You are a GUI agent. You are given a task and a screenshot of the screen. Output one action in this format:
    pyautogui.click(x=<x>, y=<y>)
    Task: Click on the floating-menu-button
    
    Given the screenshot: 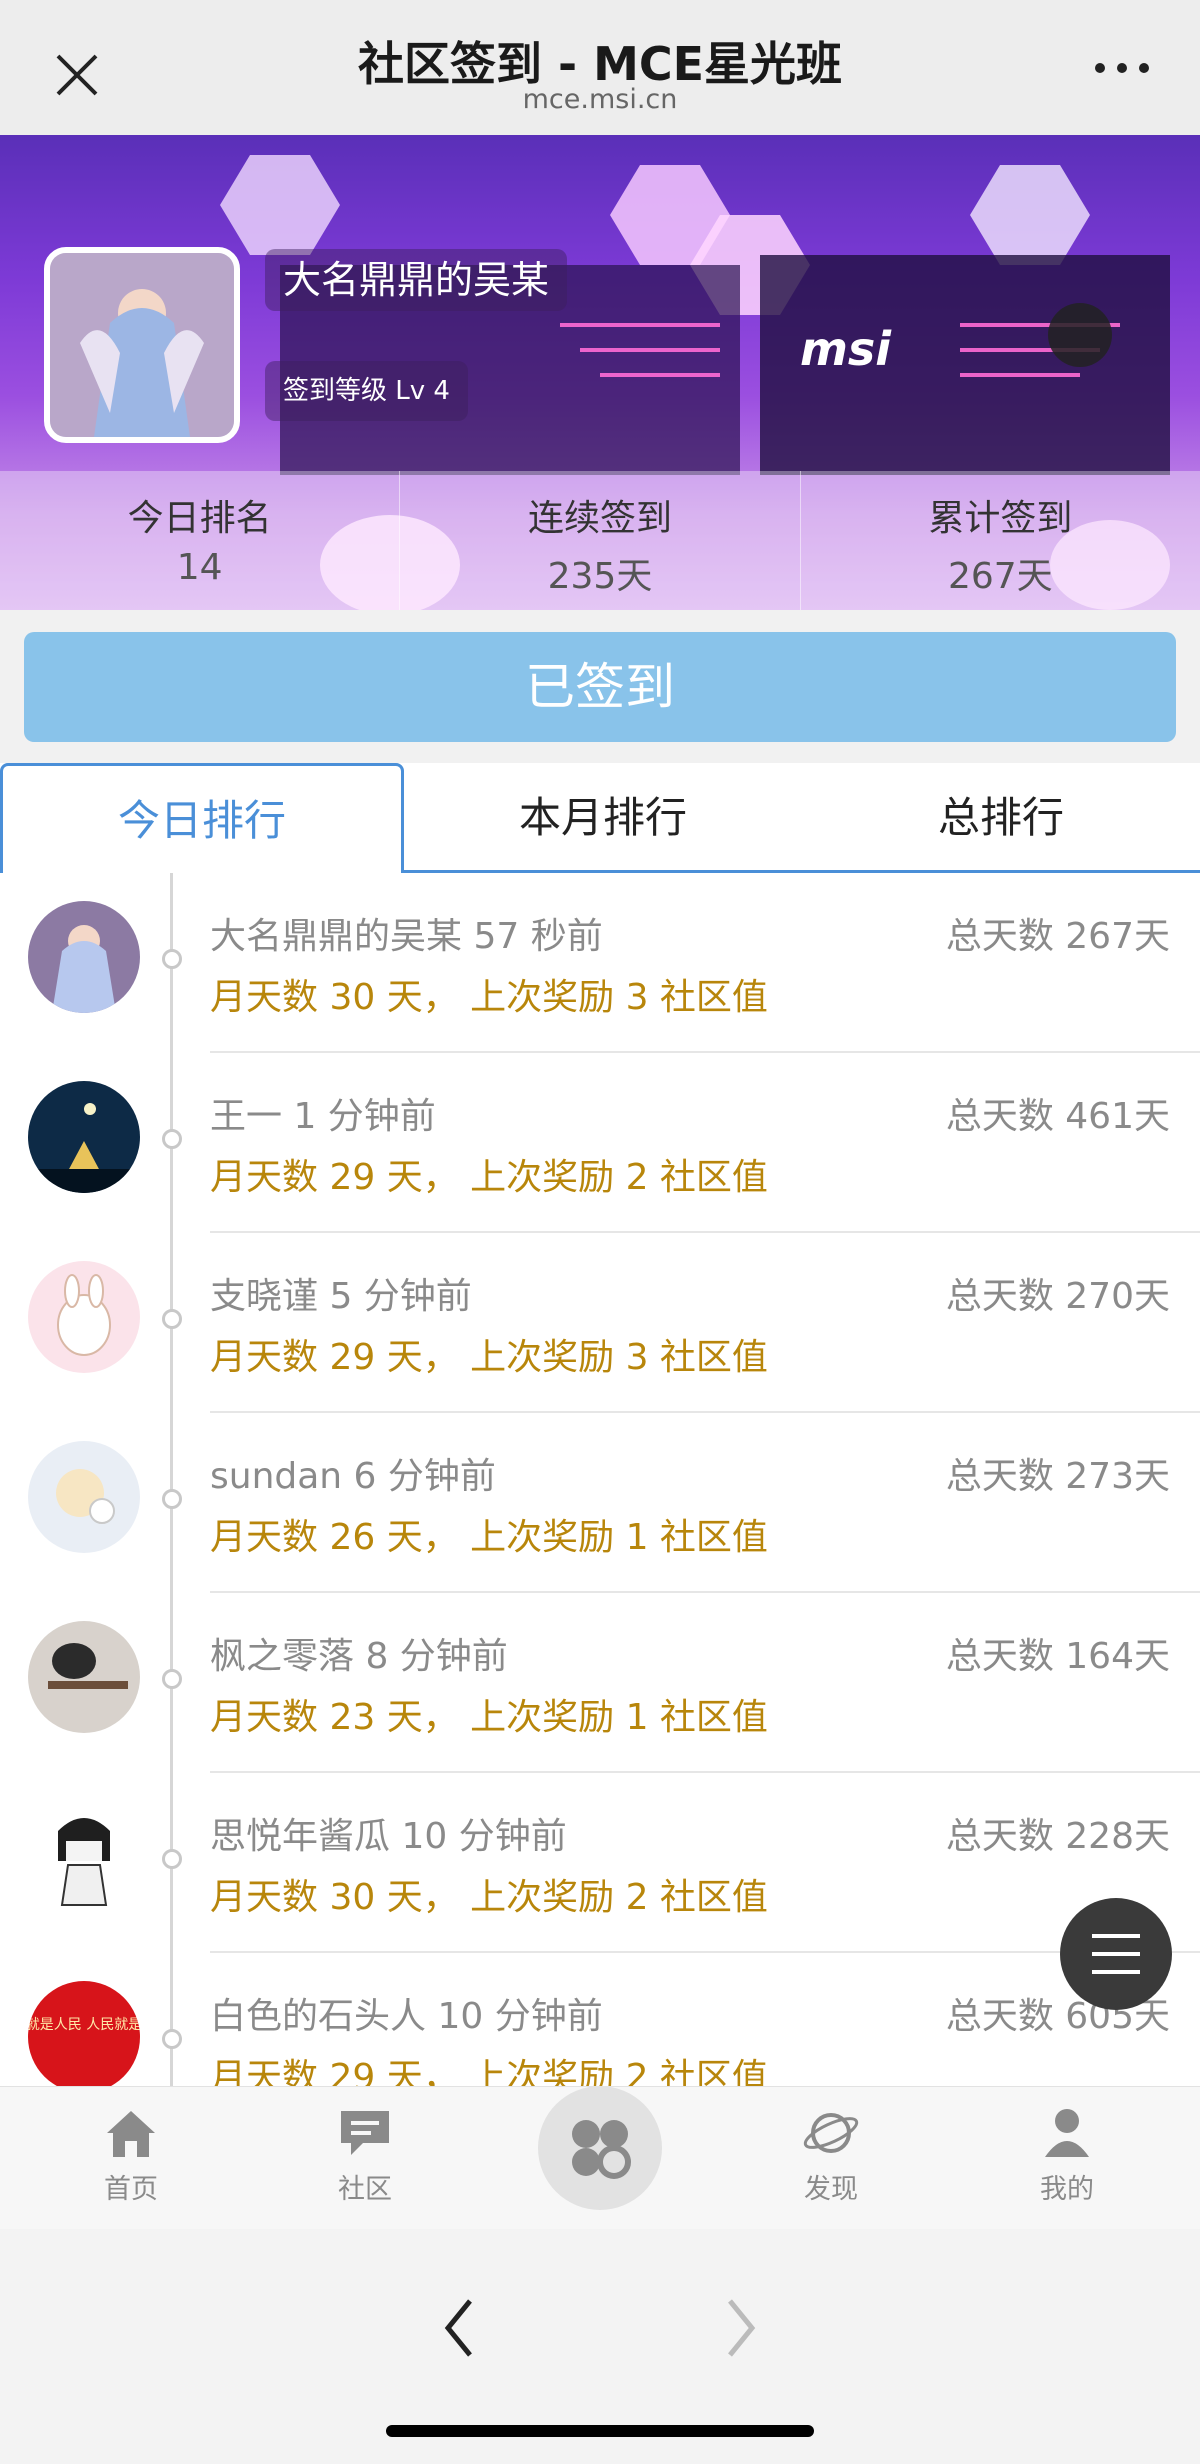 What is the action you would take?
    pyautogui.click(x=1116, y=1954)
    